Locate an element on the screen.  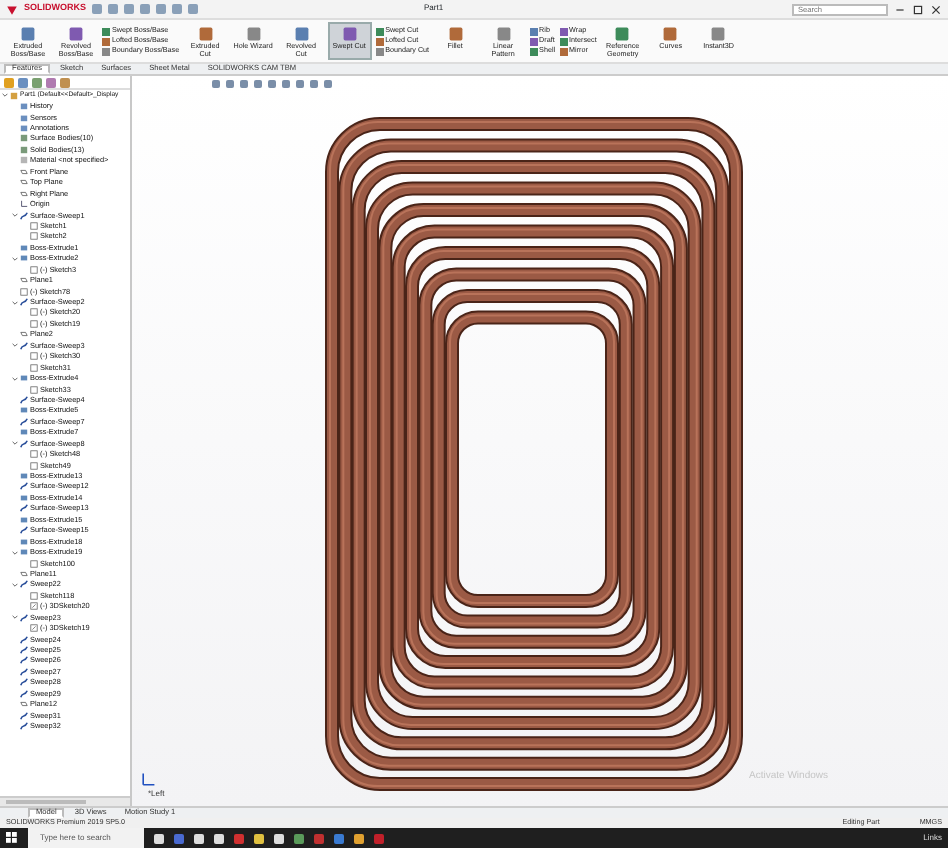
triad-icon is located at coordinates (148, 780).